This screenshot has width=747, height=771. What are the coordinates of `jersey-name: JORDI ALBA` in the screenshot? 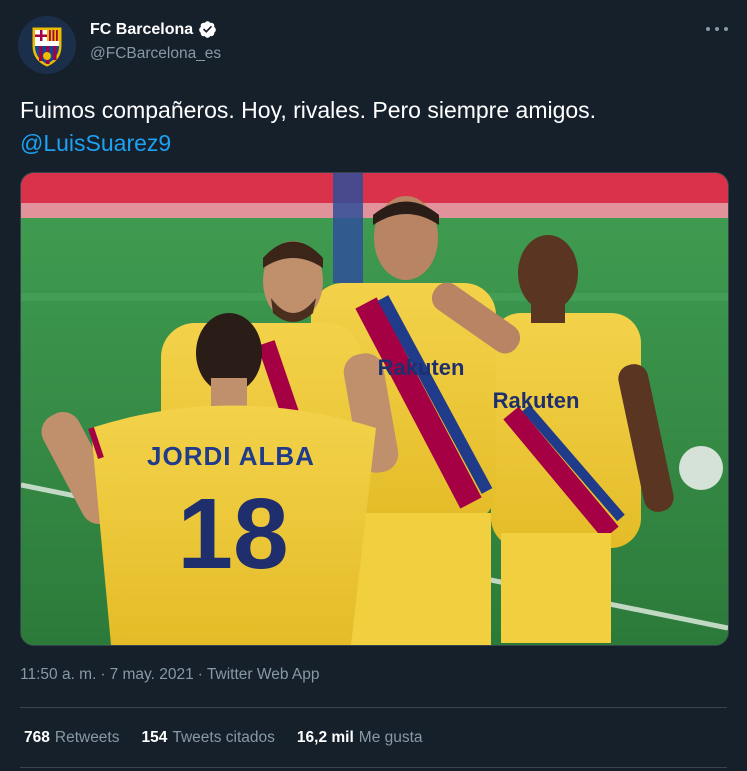 It's located at (231, 456).